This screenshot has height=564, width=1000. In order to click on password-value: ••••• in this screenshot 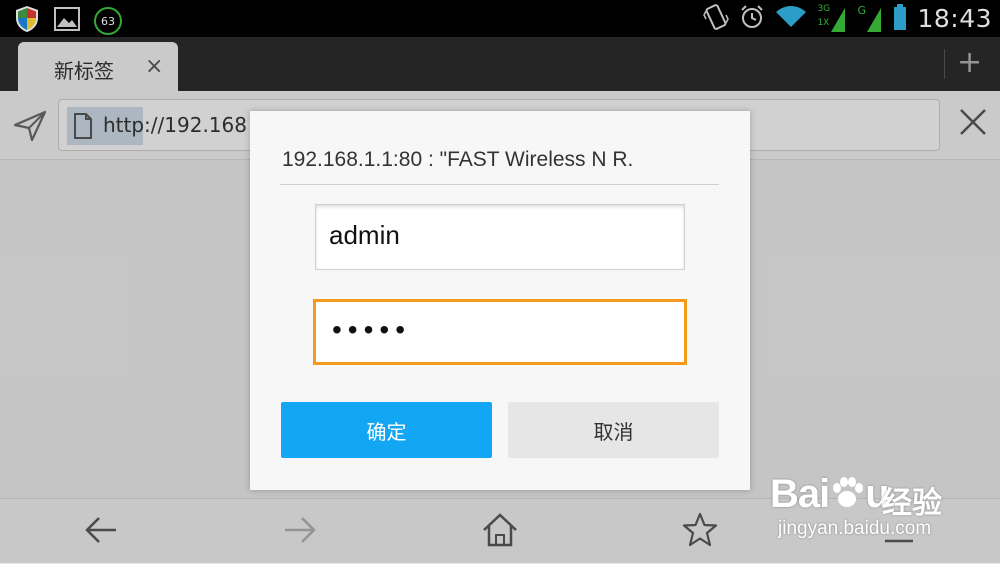, I will do `click(372, 329)`.